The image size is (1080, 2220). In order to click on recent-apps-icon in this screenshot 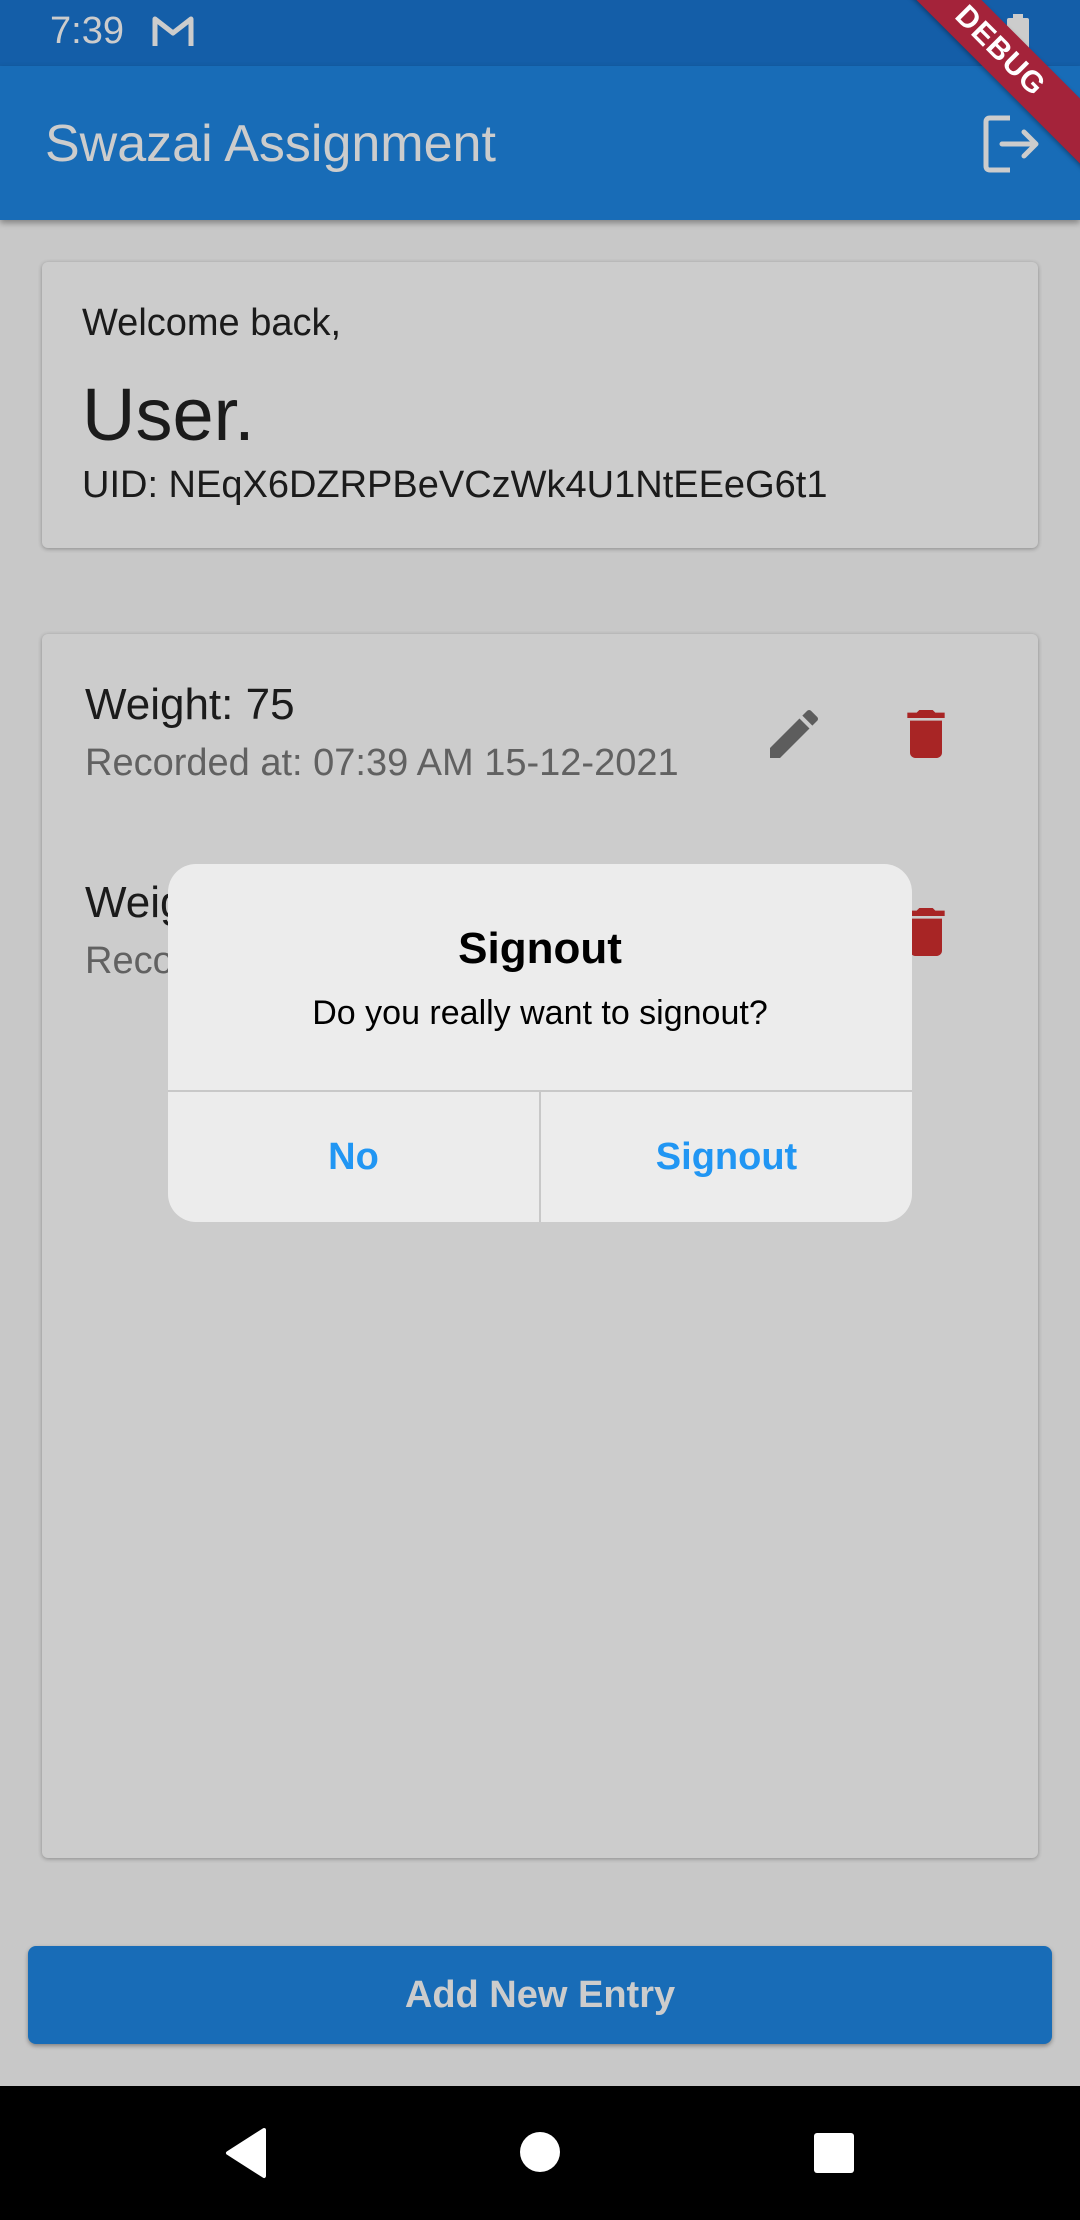, I will do `click(834, 2153)`.